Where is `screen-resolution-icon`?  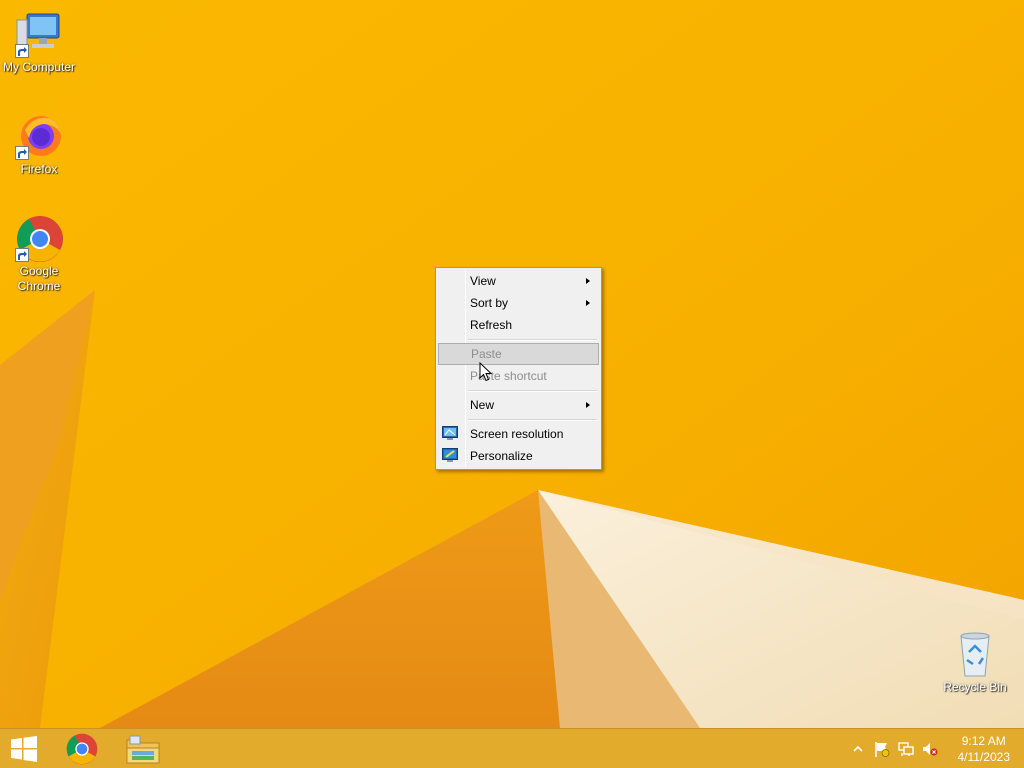 screen-resolution-icon is located at coordinates (450, 433).